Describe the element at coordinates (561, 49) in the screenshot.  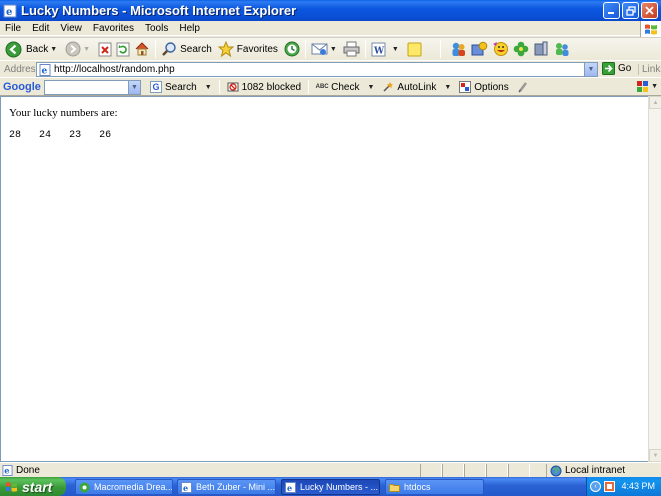
I see `friends-button` at that location.